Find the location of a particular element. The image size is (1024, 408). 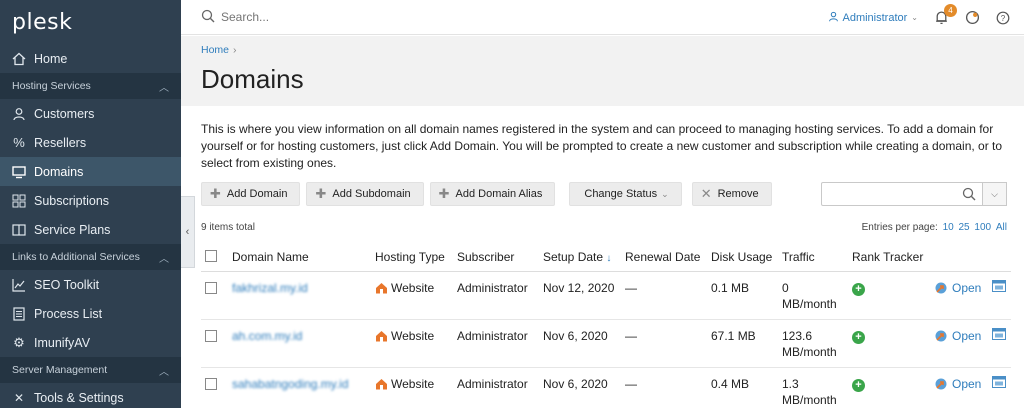

sidebar-item-service-plans: Service Plans is located at coordinates (90, 229).